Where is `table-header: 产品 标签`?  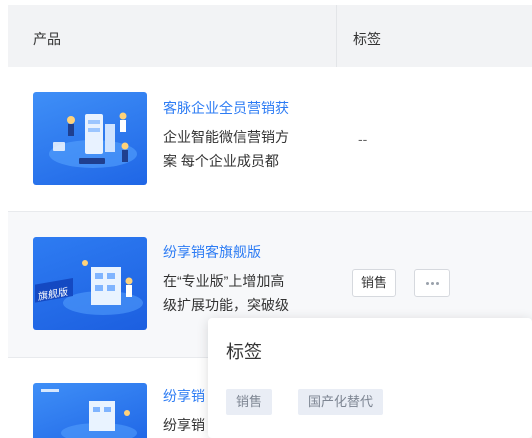 table-header: 产品 标签 is located at coordinates (270, 36).